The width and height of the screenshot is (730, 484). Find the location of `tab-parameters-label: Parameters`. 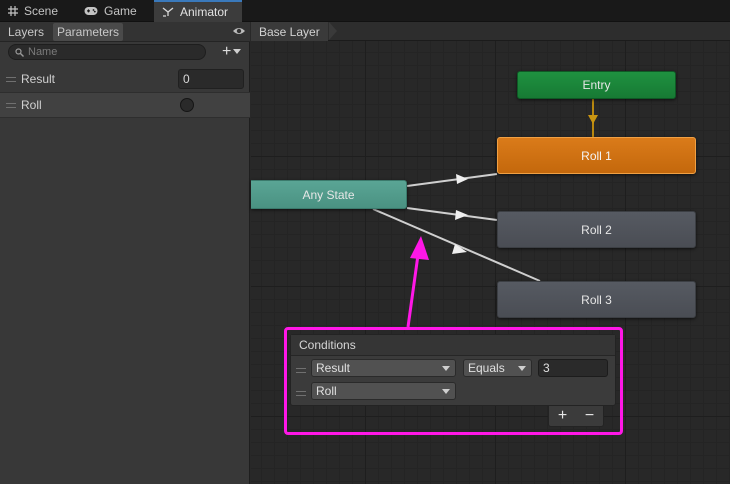

tab-parameters-label: Parameters is located at coordinates (88, 32).